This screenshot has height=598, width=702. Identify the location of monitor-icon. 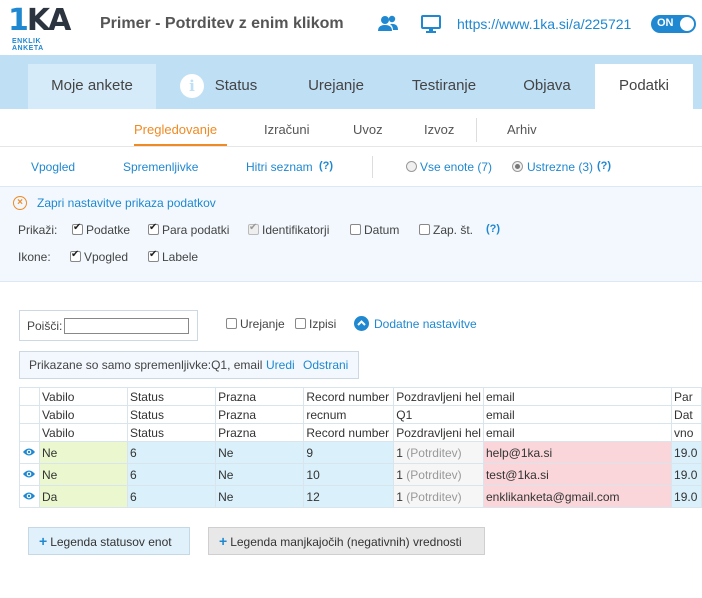
(431, 24).